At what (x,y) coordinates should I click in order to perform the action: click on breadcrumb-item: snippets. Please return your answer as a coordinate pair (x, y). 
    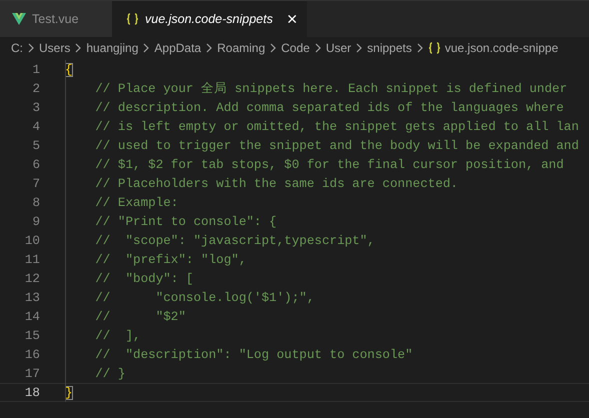
    Looking at the image, I should click on (389, 48).